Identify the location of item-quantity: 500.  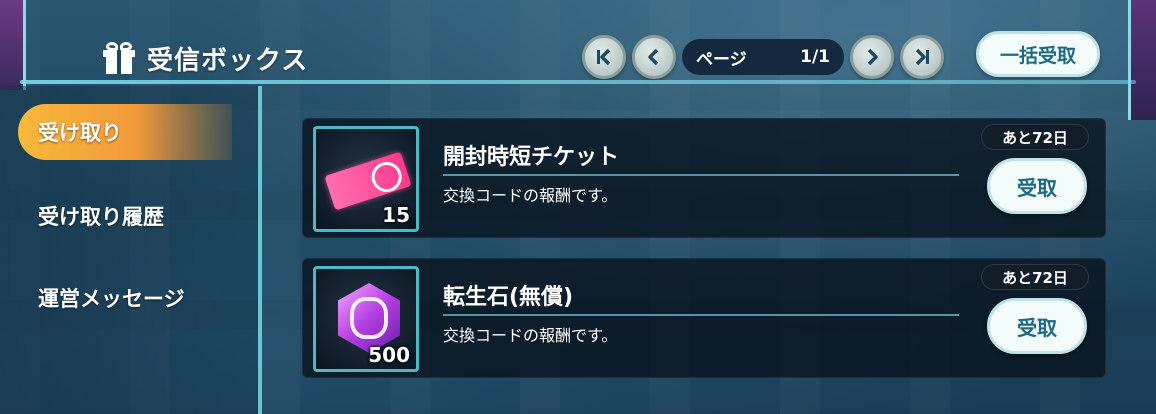
(389, 355).